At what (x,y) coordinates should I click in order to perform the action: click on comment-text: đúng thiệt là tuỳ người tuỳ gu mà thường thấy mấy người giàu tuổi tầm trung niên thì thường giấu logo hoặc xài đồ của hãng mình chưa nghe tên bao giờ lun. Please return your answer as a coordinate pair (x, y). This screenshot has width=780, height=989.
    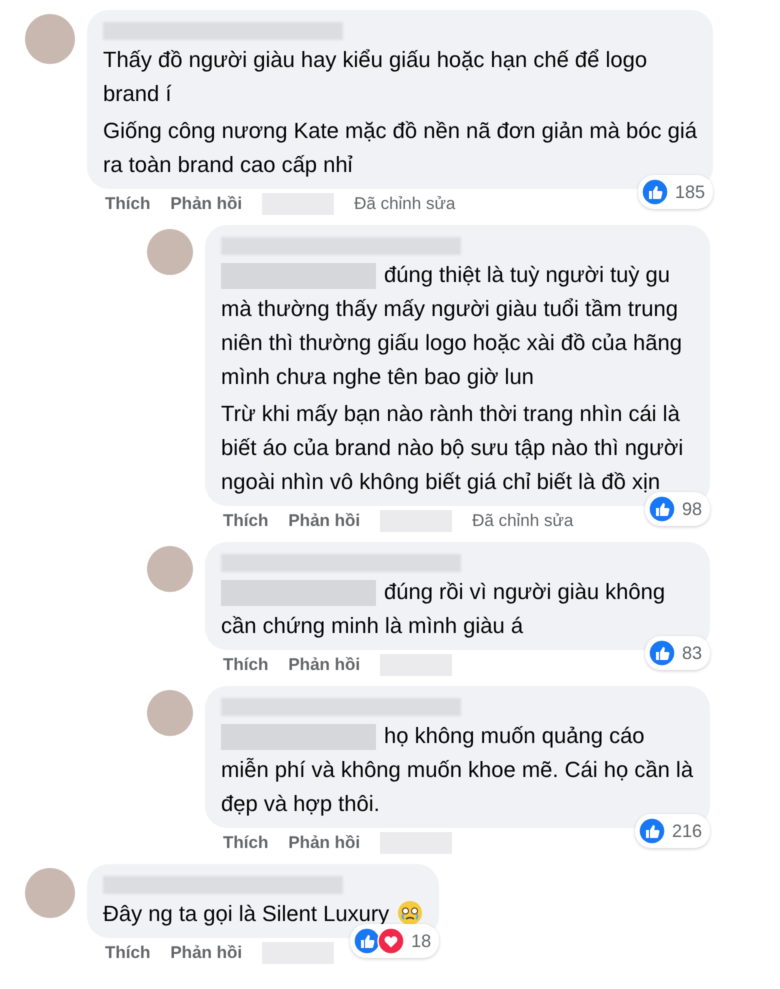
    Looking at the image, I should click on (452, 326).